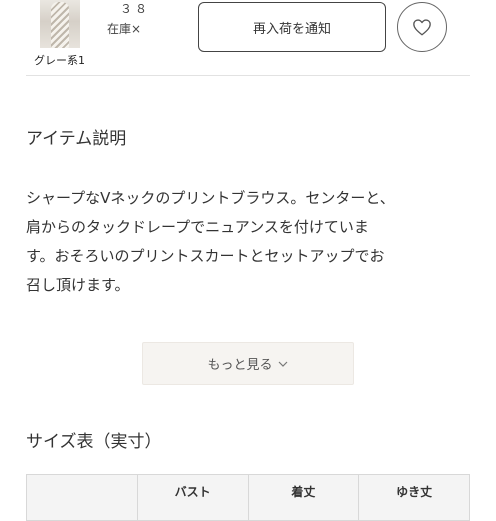  Describe the element at coordinates (292, 27) in the screenshot. I see `restock-notify-button: 再入荷を通知` at that location.